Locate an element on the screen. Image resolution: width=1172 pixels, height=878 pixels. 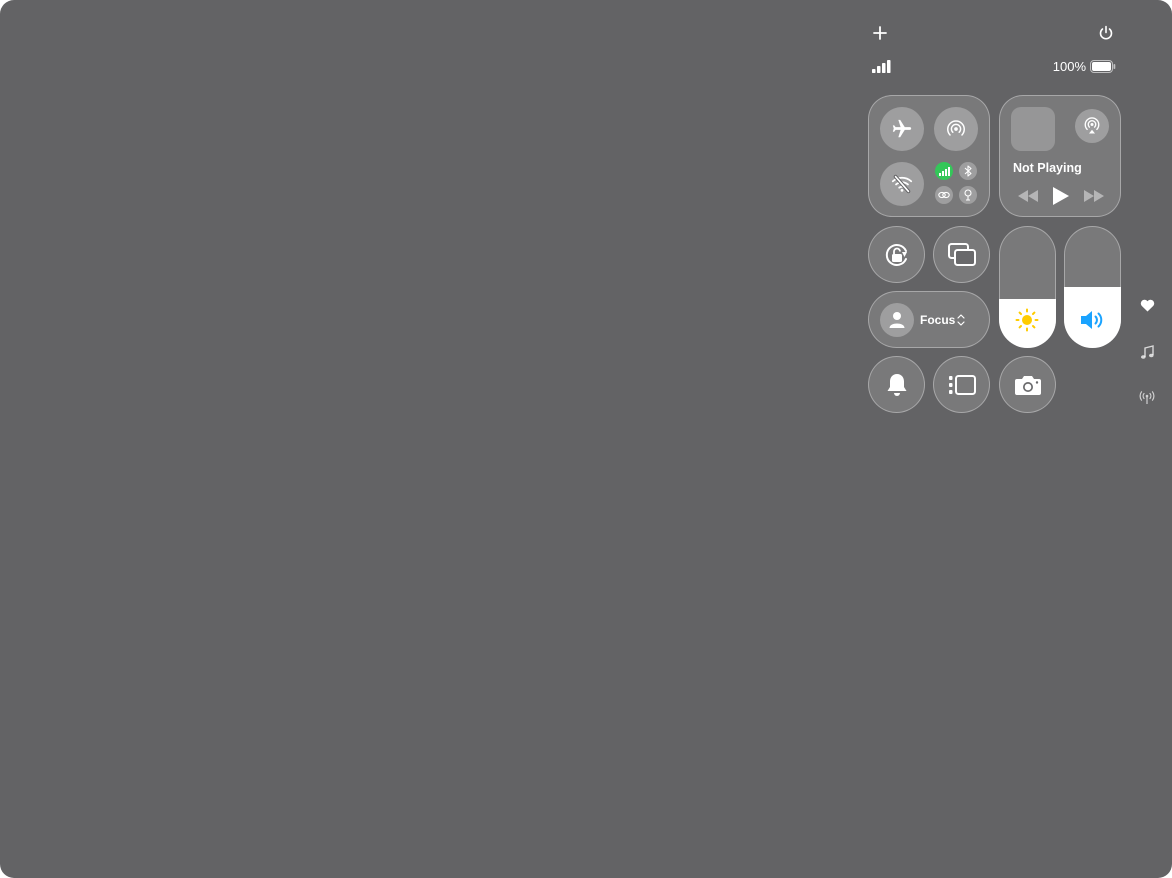
antenna-icon is located at coordinates (1147, 397).